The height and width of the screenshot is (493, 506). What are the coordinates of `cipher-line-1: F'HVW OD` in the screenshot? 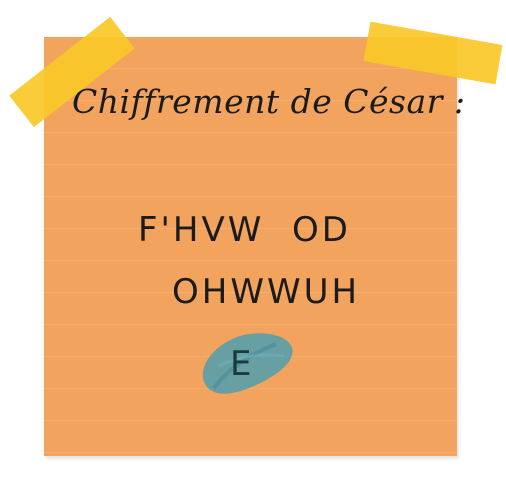 It's located at (244, 230).